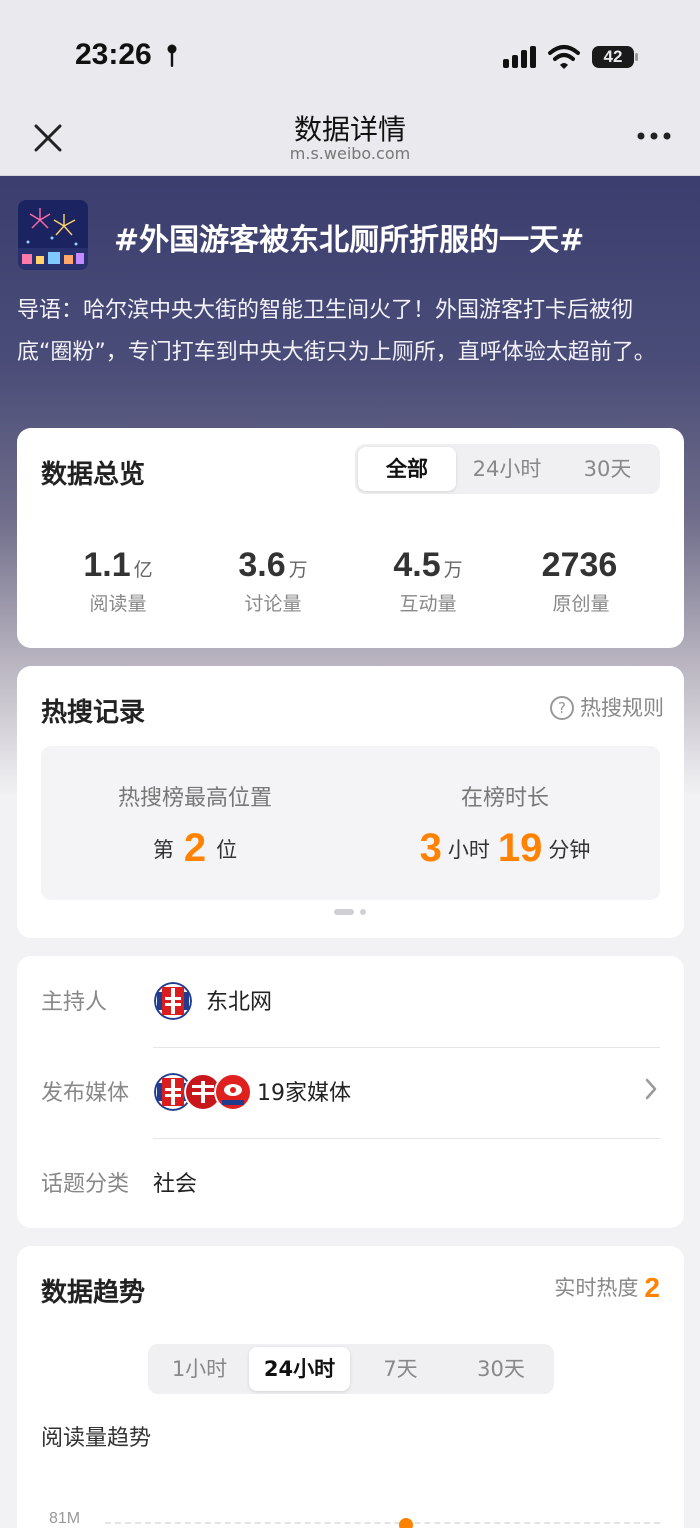  I want to click on duration-label: 在榜时长, so click(504, 798).